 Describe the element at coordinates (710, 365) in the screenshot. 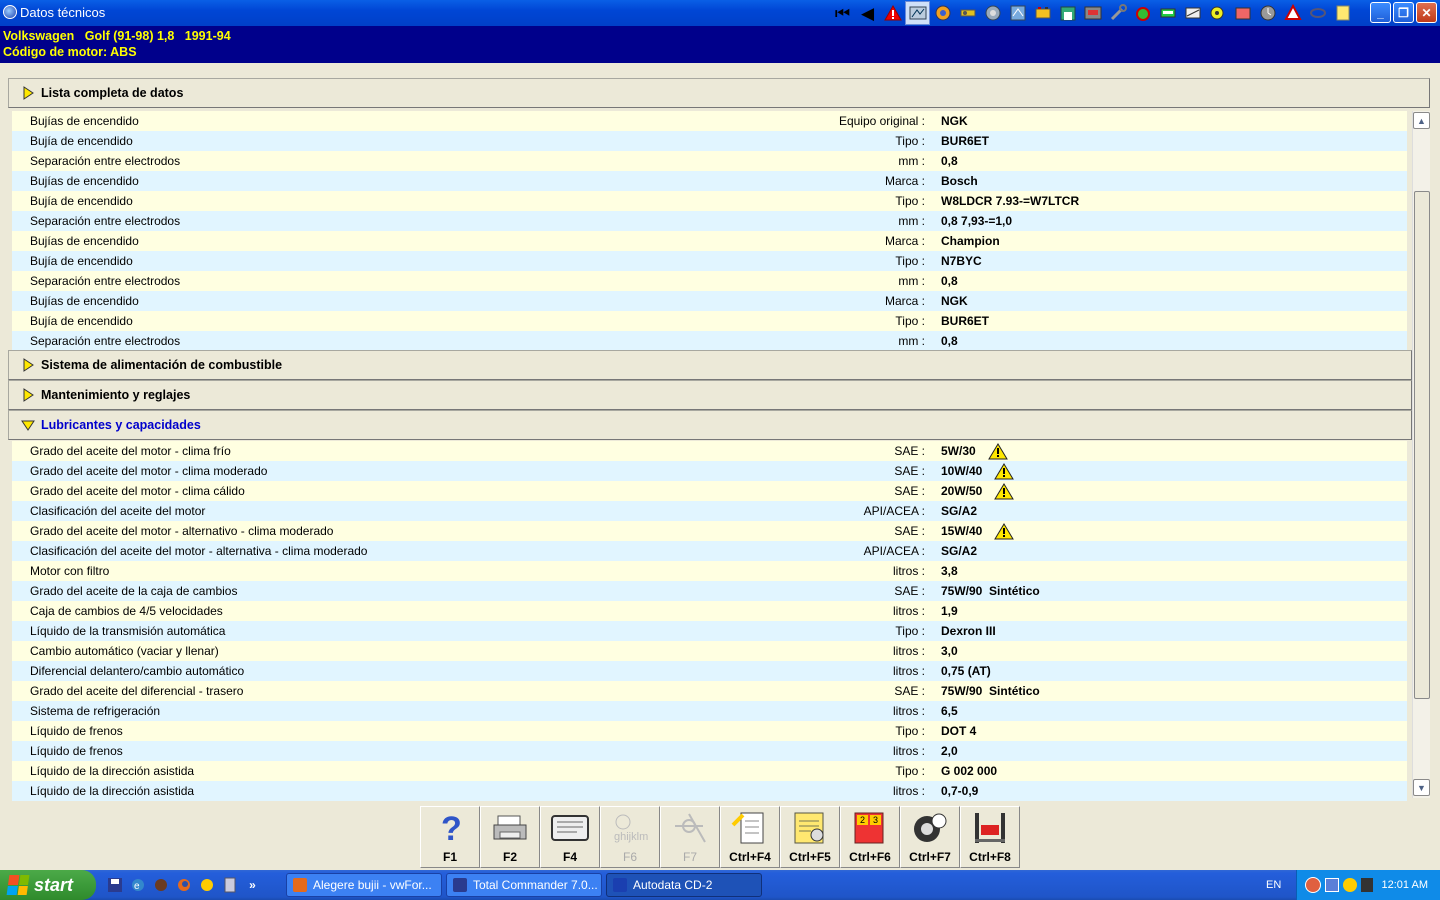

I see `section-fuel: Sistema de alimentación de combustible` at that location.